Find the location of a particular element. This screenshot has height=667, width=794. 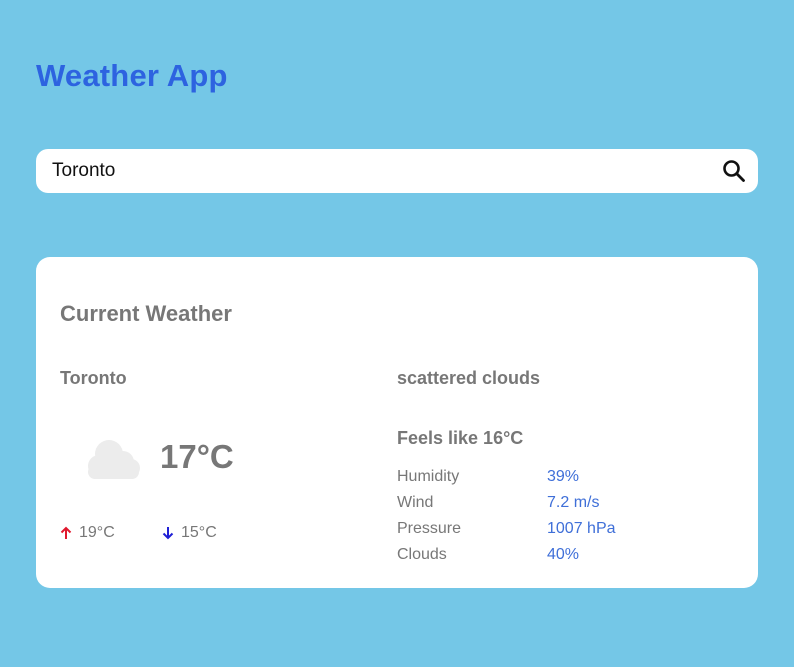

detail-label: Humidity is located at coordinates (428, 476).